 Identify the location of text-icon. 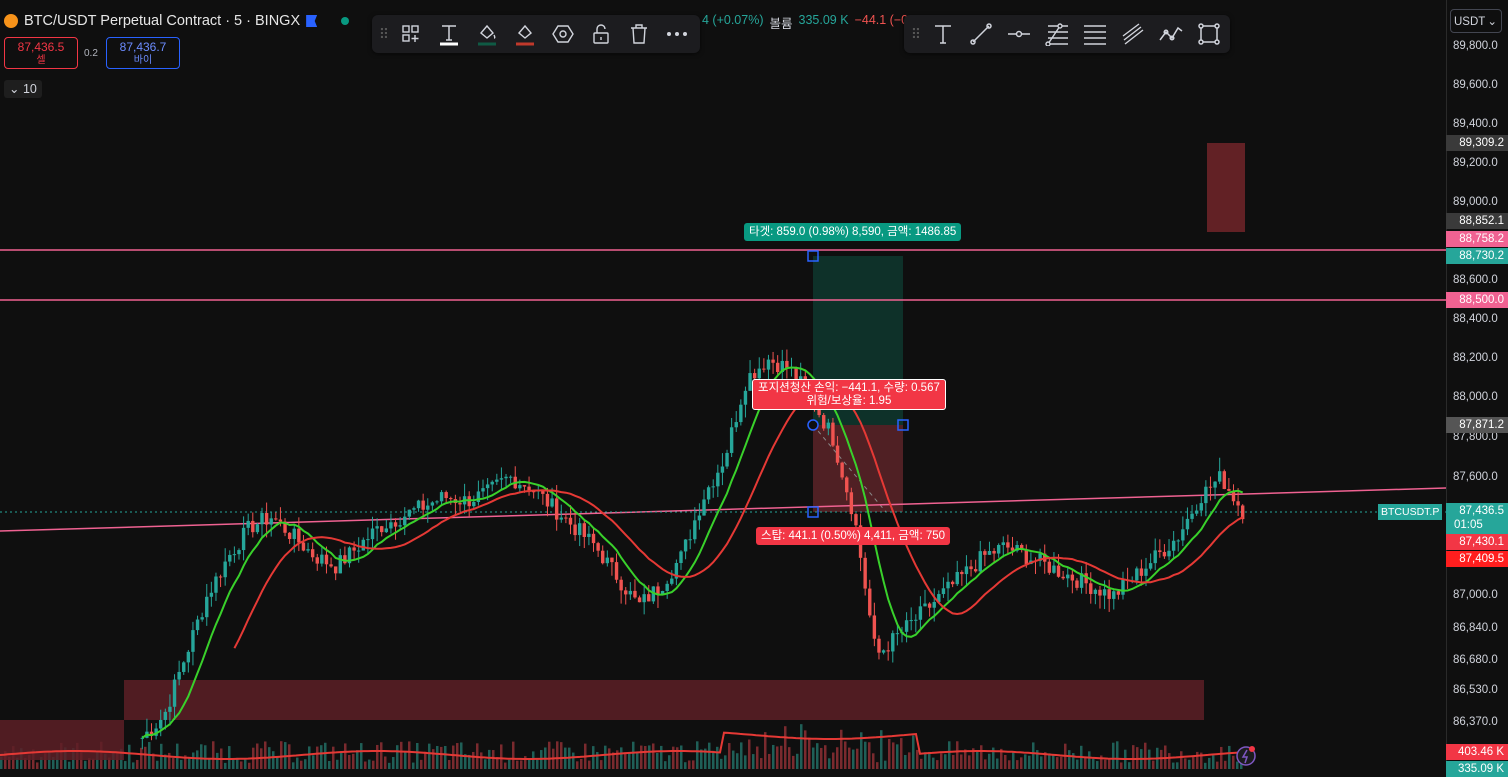
(943, 34).